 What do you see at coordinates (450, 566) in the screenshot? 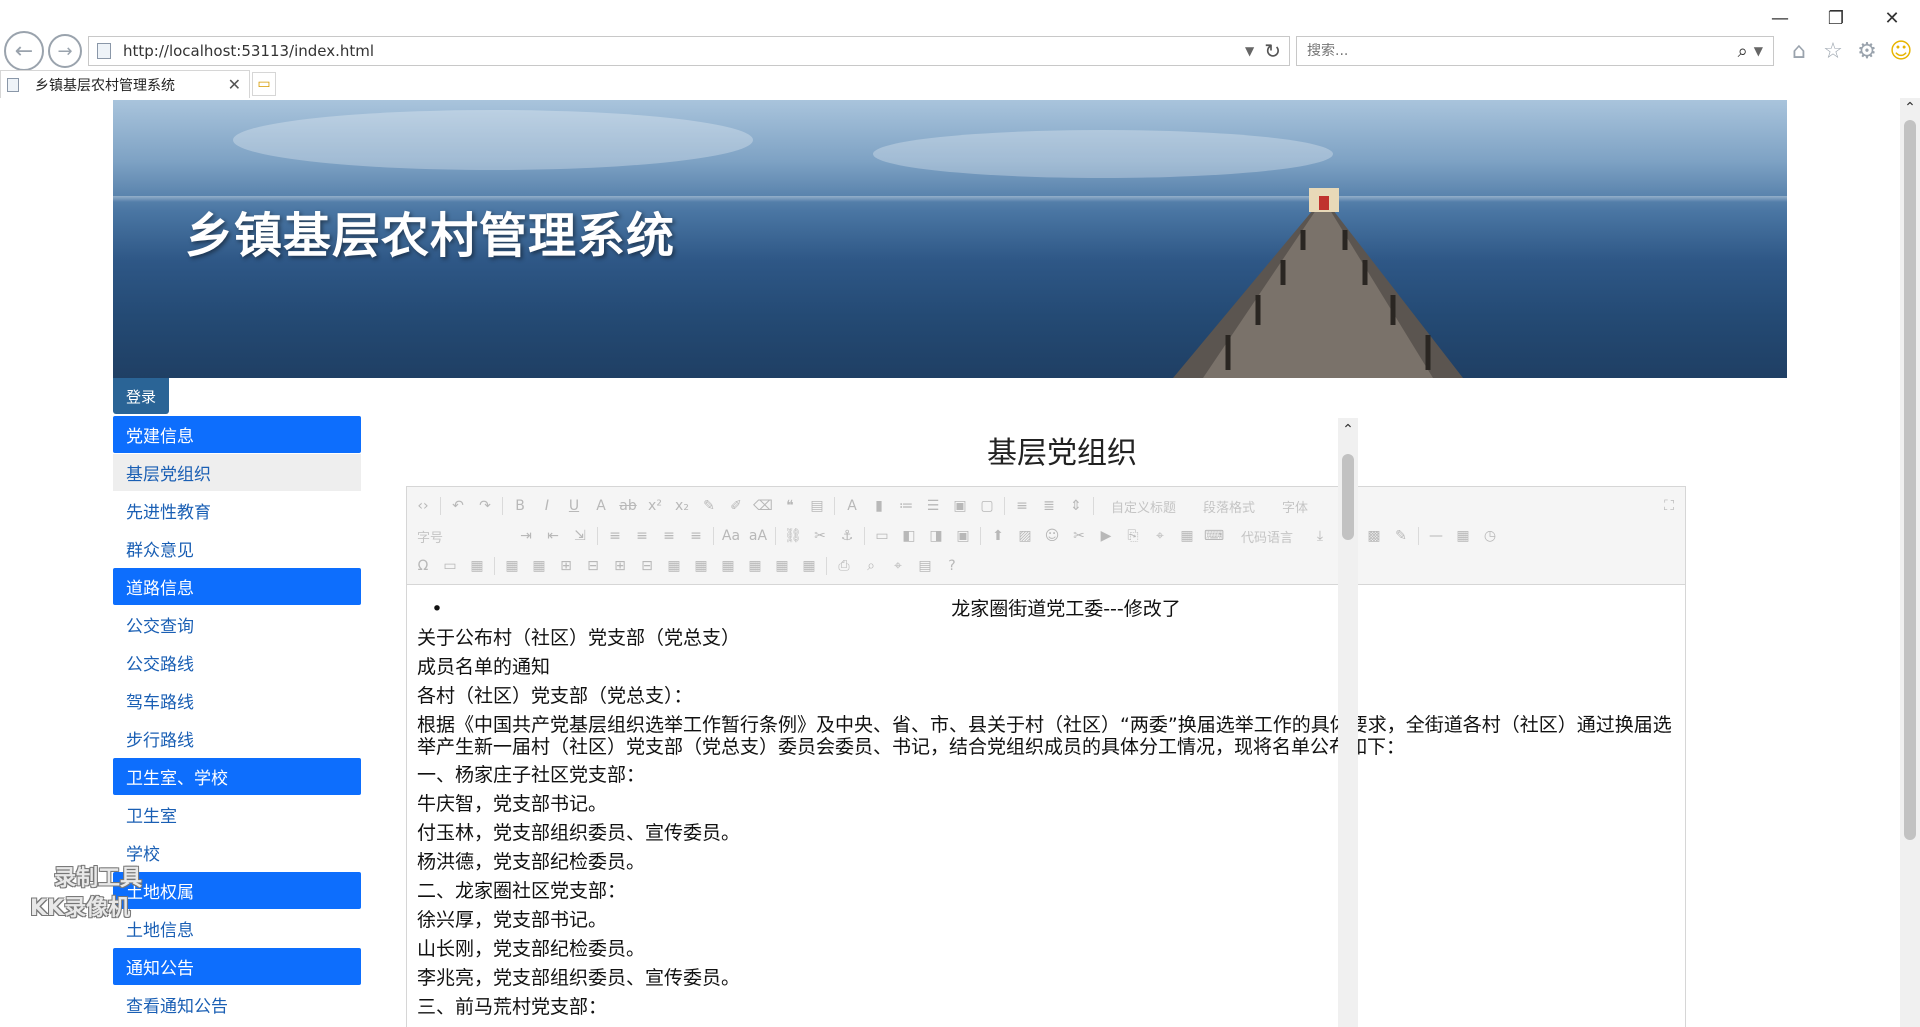
I see `wordimage-icon: ▭` at bounding box center [450, 566].